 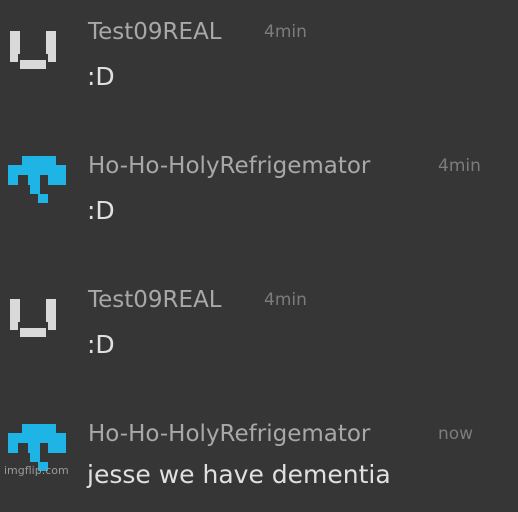 I want to click on message-time: now, so click(x=456, y=434).